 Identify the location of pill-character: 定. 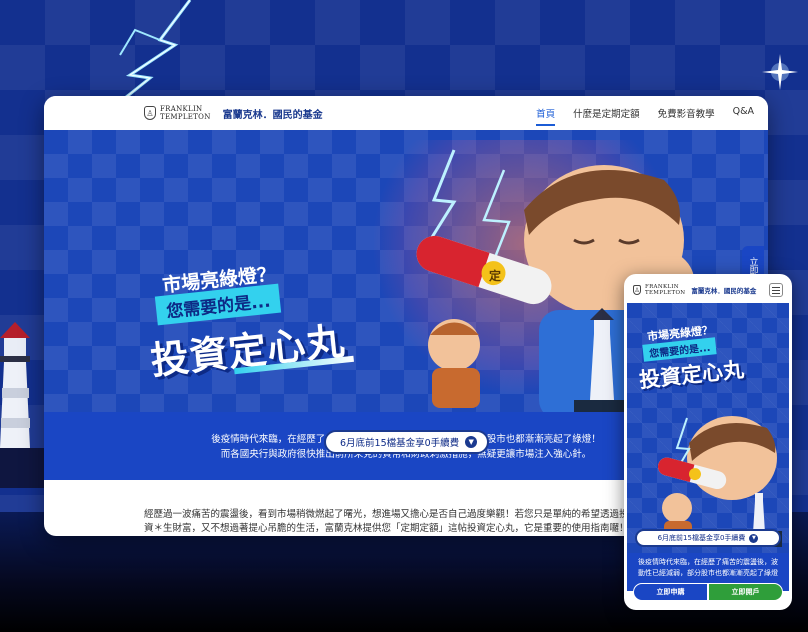
(495, 275).